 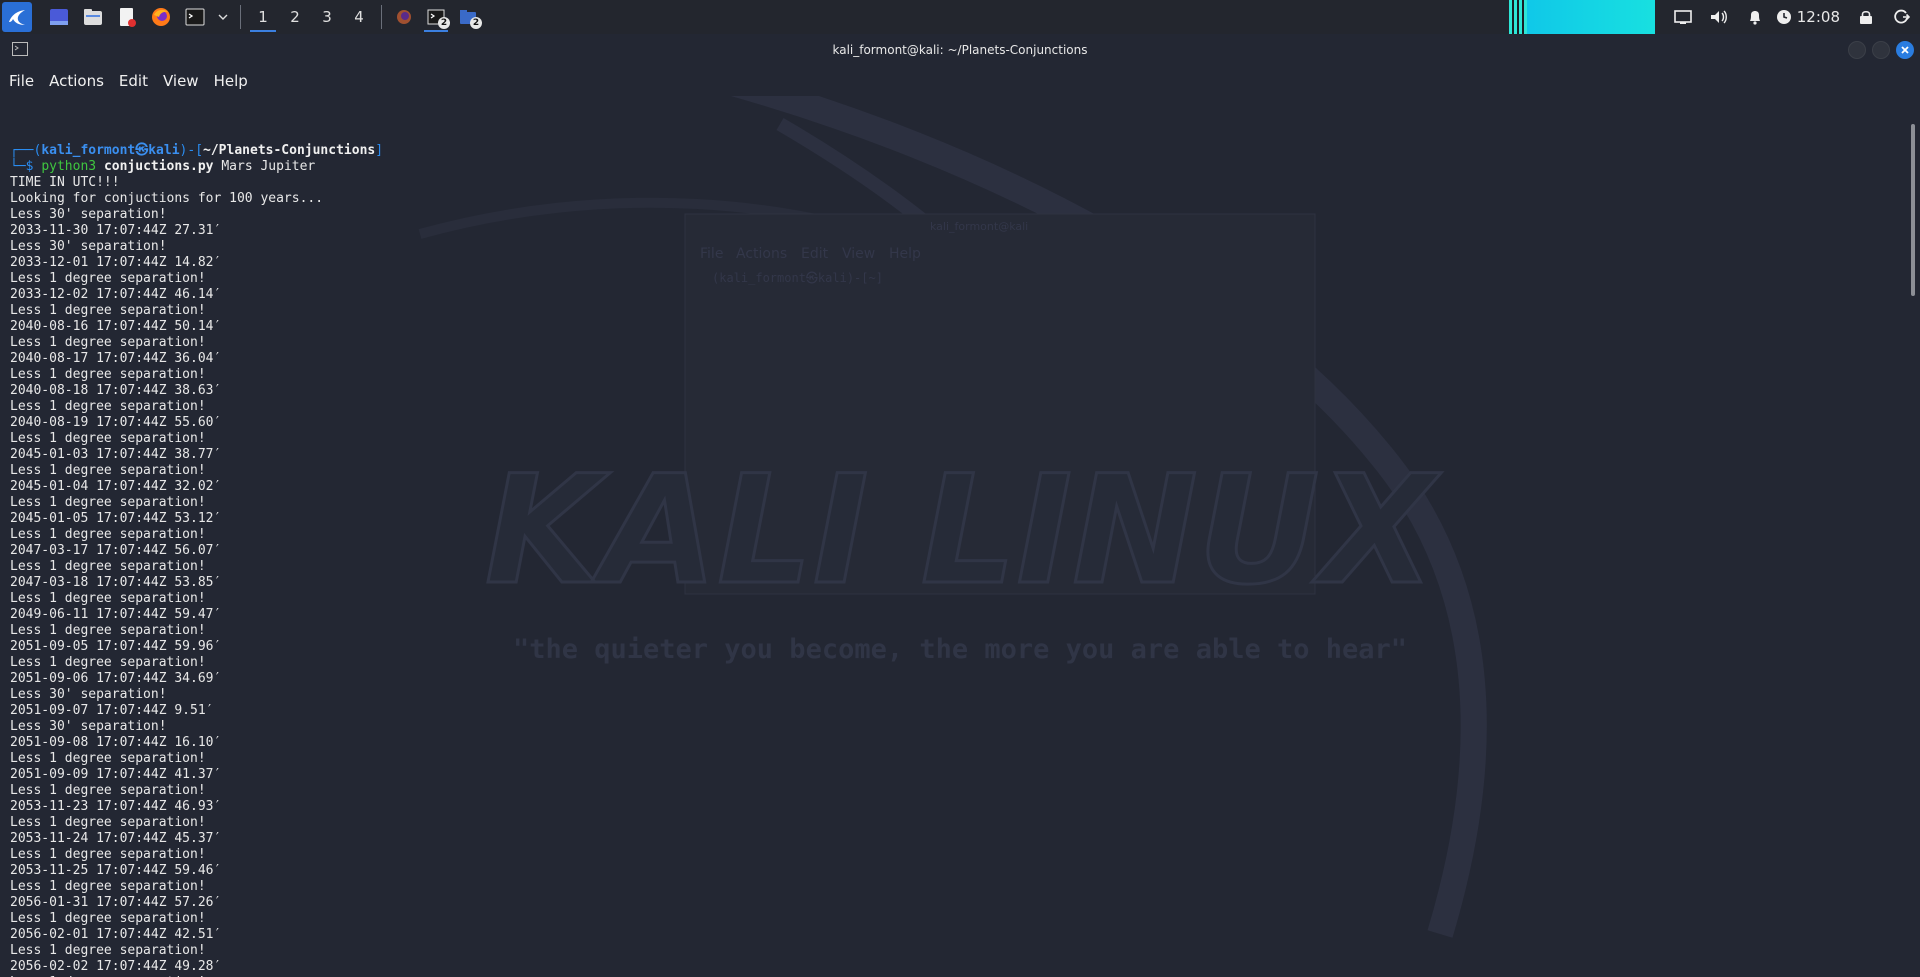 I want to click on output-line: 2033-11-30 17:07:44Z 27.31′, so click(x=116, y=230).